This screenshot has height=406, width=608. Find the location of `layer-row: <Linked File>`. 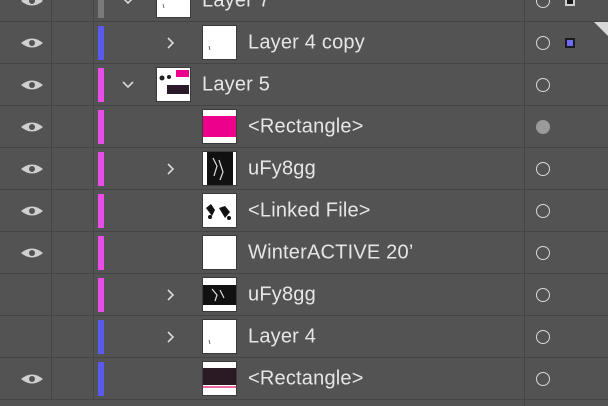

layer-row: <Linked File> is located at coordinates (304, 211).